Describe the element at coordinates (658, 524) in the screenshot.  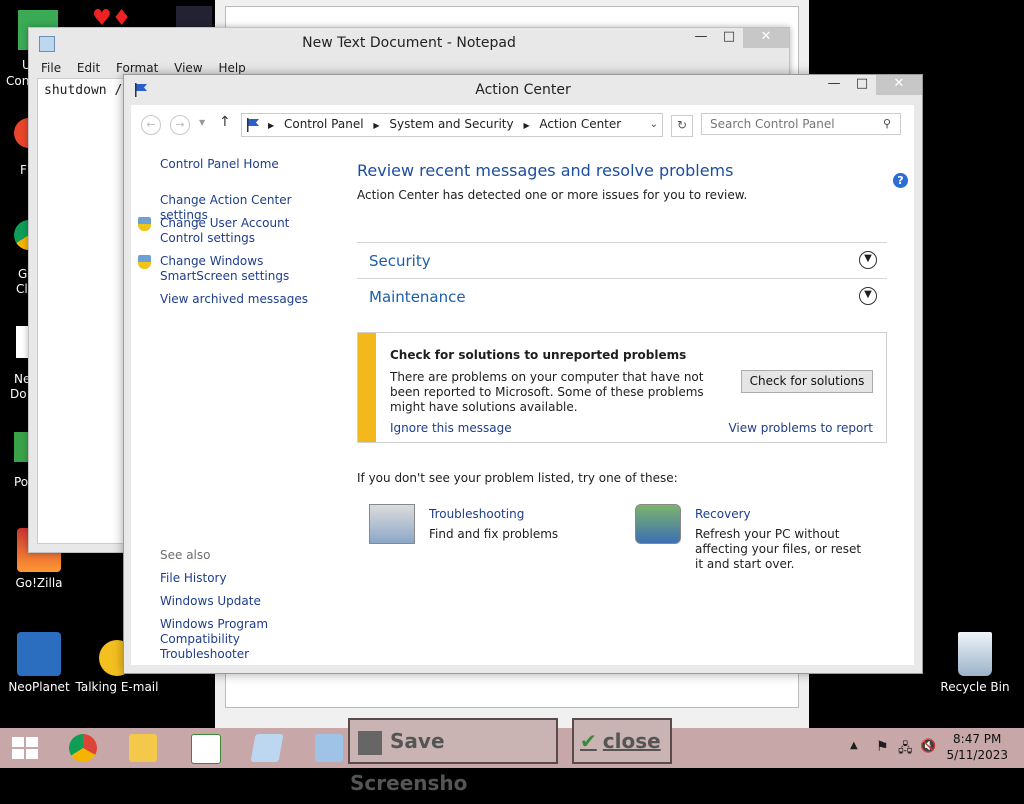
I see `recovery-icon` at that location.